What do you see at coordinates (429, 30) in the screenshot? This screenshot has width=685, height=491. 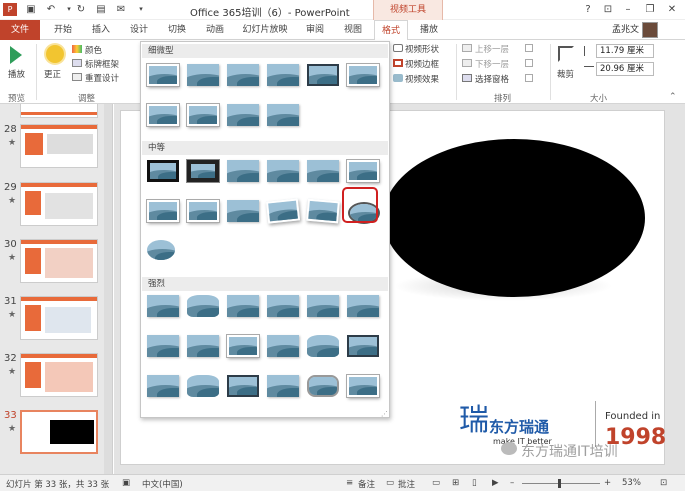 I see `tab-playback: 播放` at bounding box center [429, 30].